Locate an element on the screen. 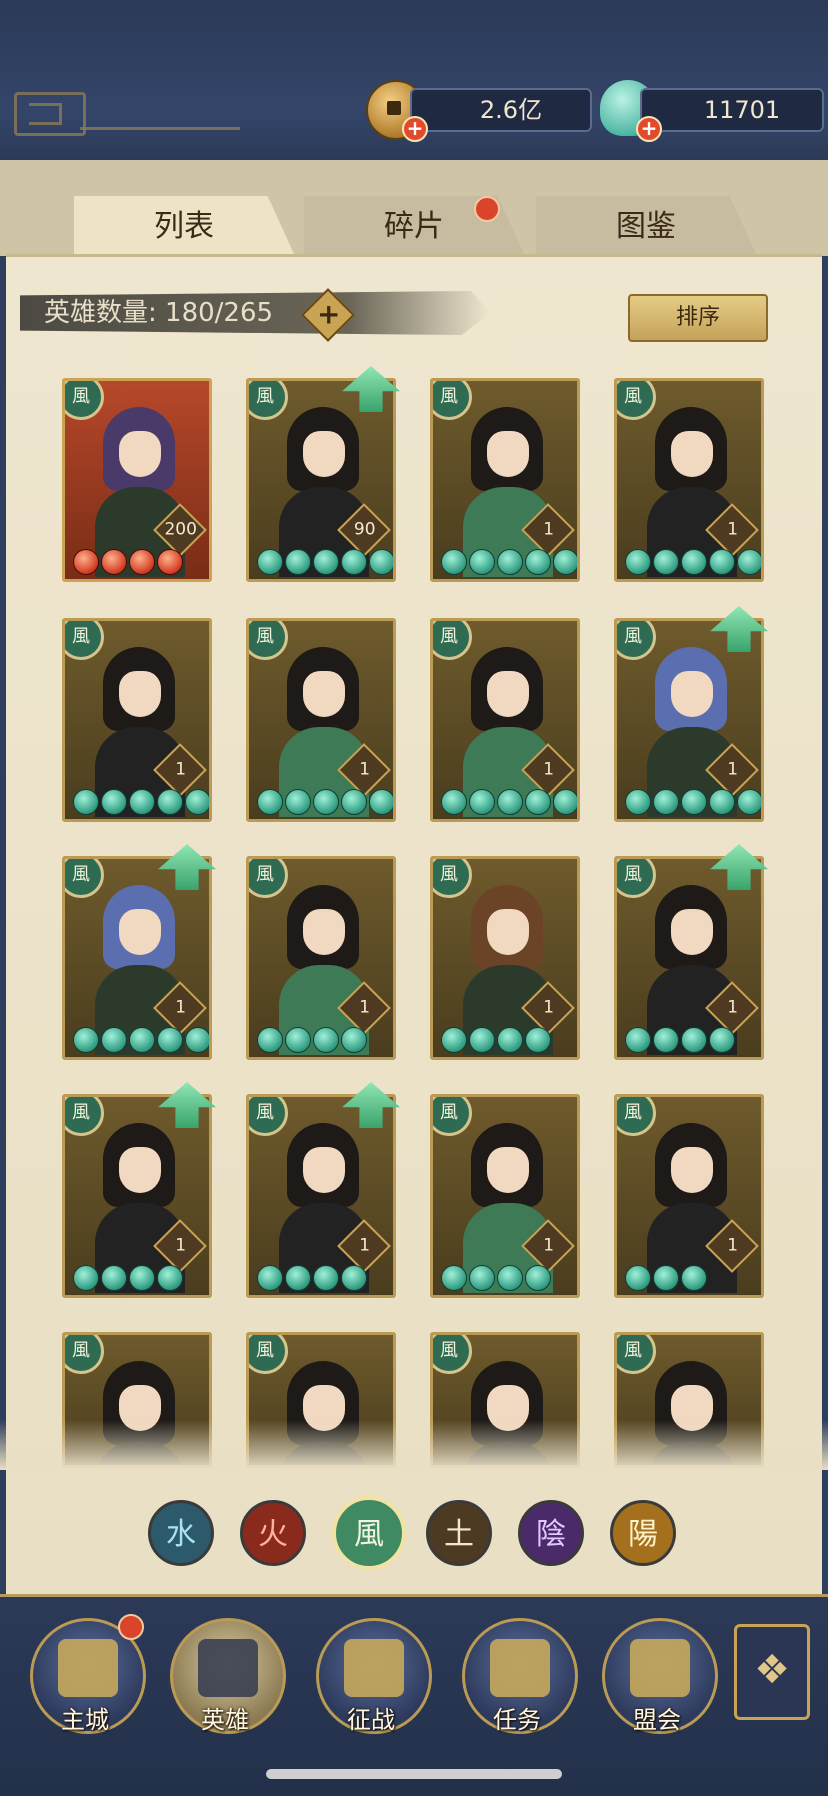  sort-button: 排序 is located at coordinates (698, 318).